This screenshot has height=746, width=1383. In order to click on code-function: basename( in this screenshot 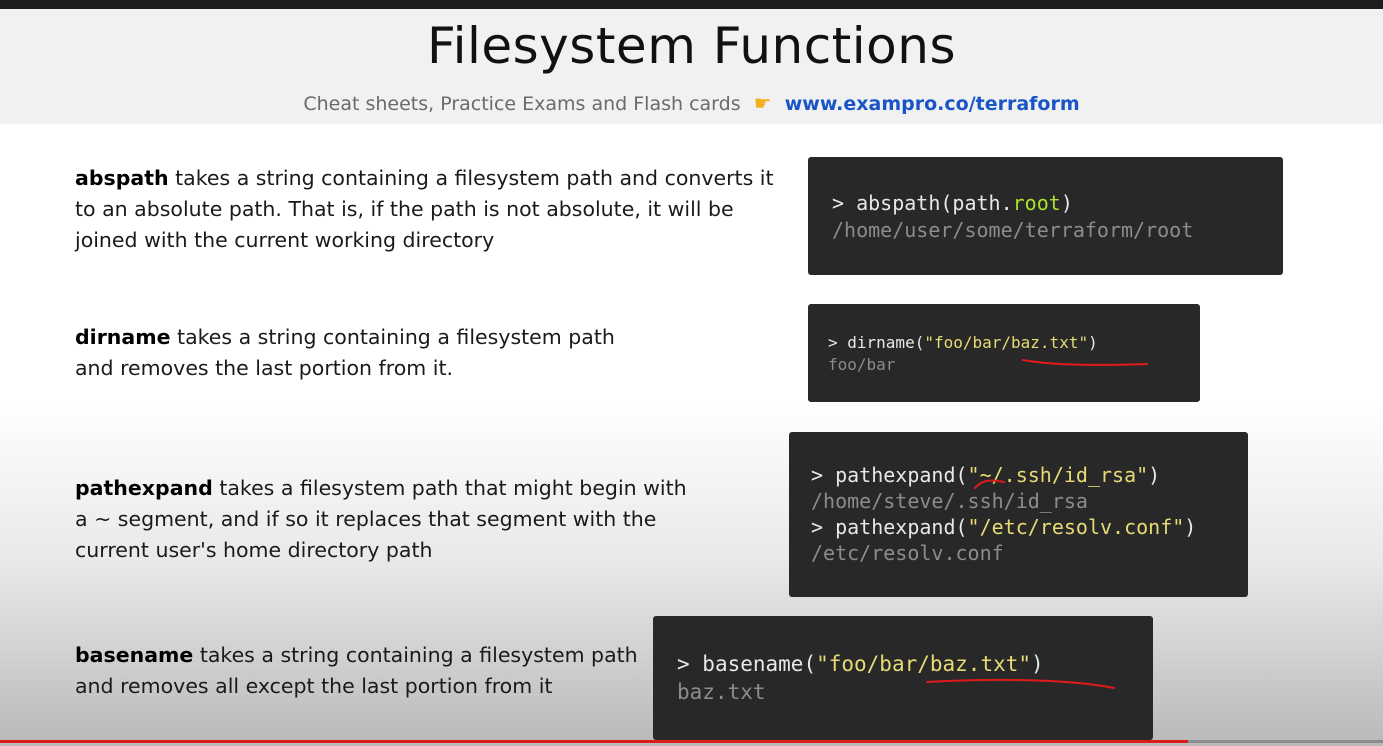, I will do `click(759, 664)`.